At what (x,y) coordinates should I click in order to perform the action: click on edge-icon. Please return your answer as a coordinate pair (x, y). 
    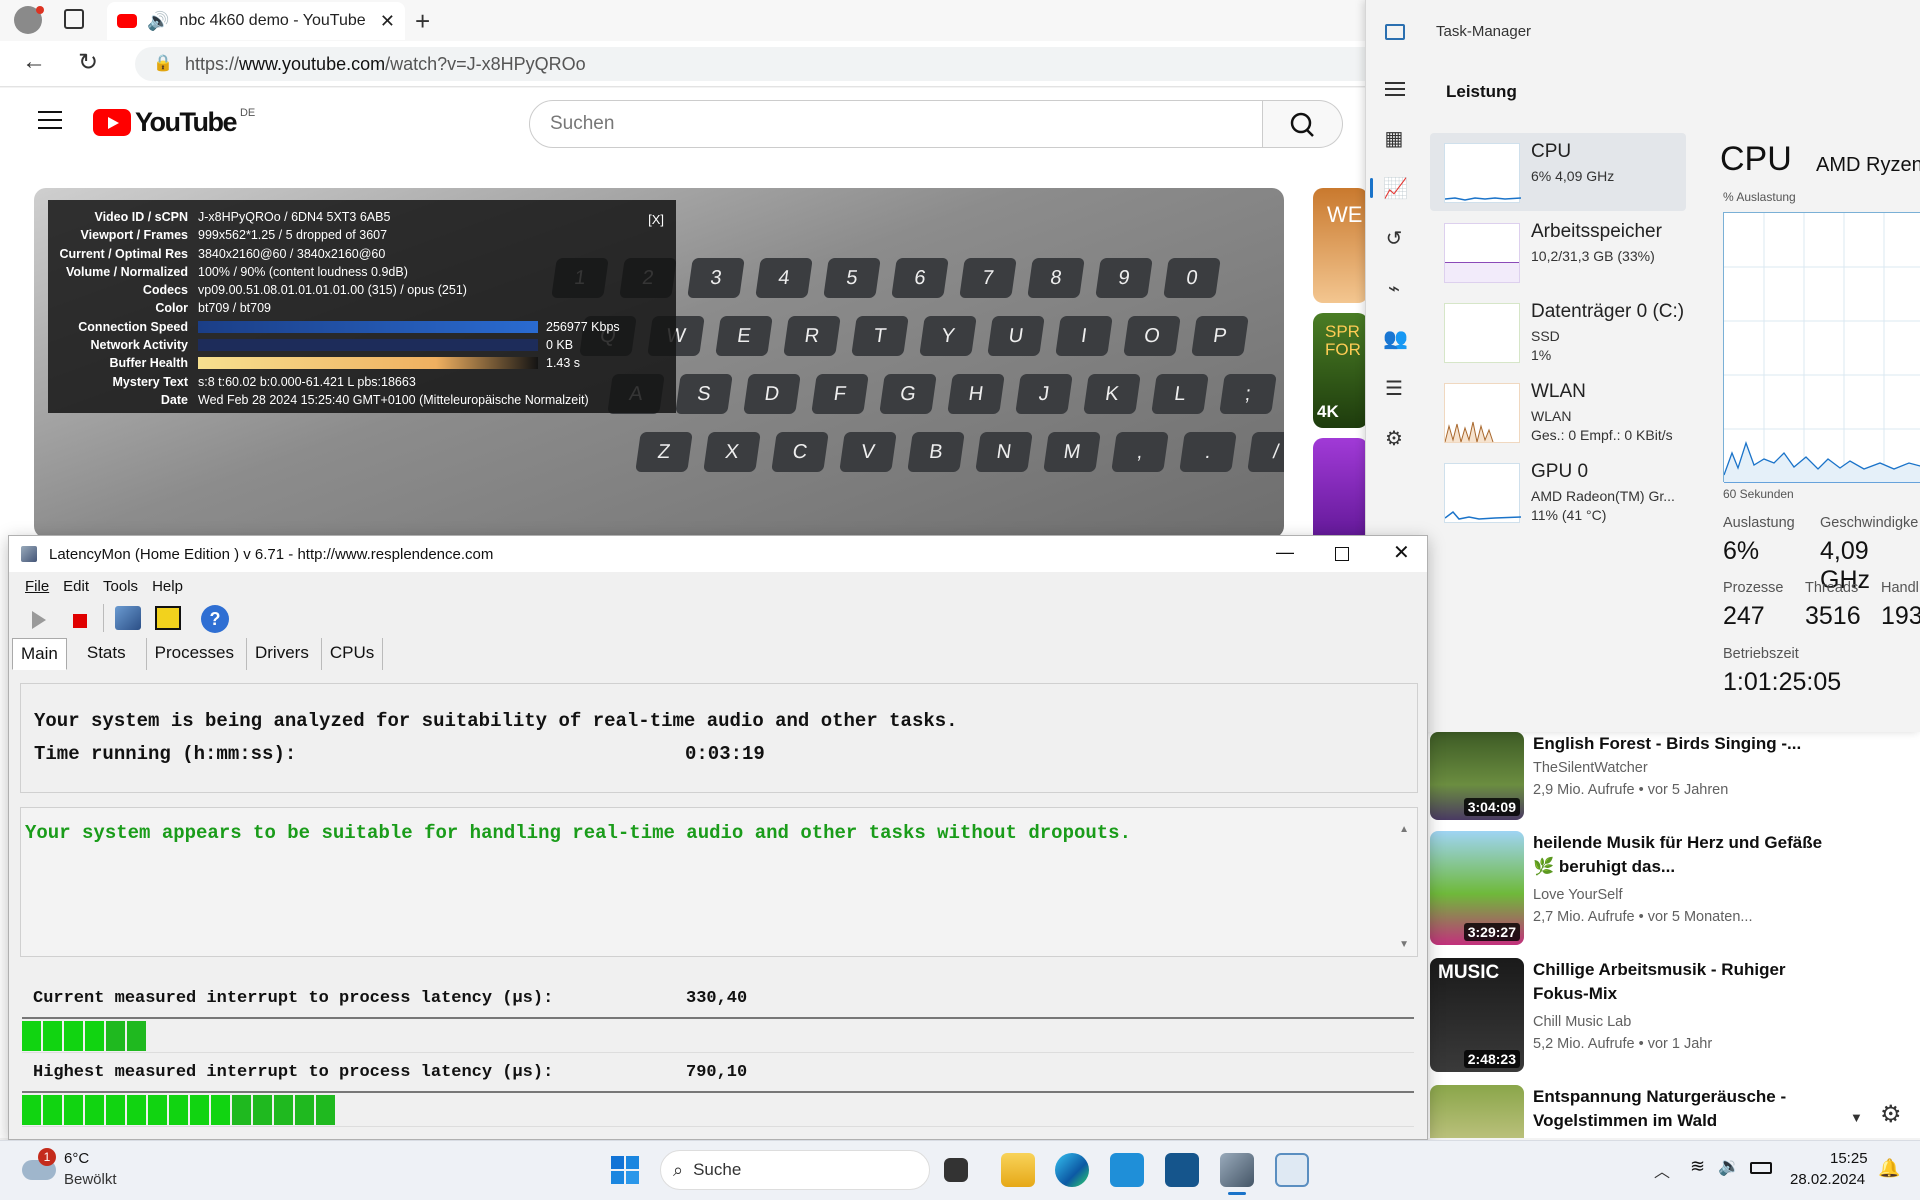
    Looking at the image, I should click on (1072, 1170).